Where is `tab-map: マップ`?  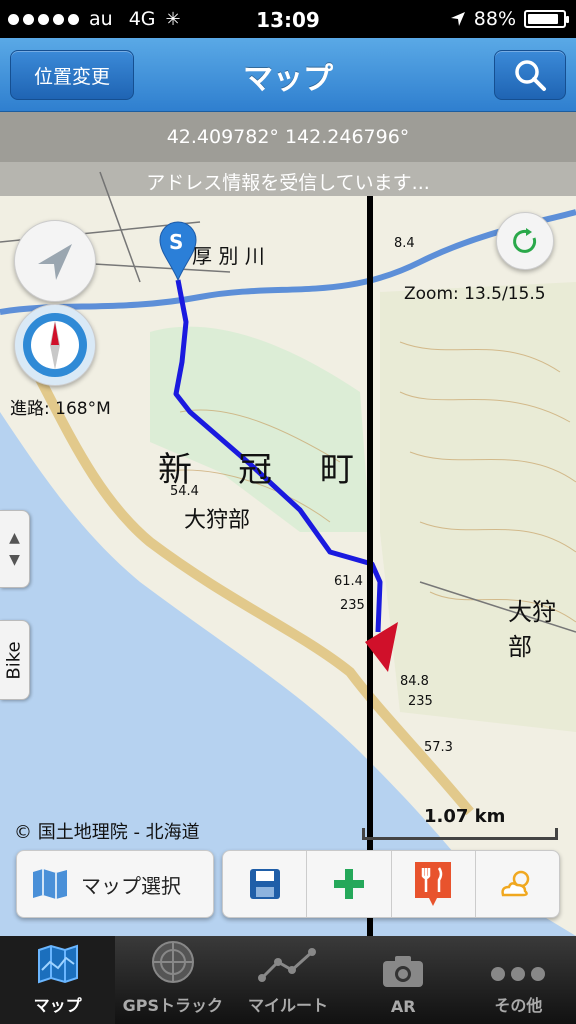
tab-map: マップ is located at coordinates (58, 980).